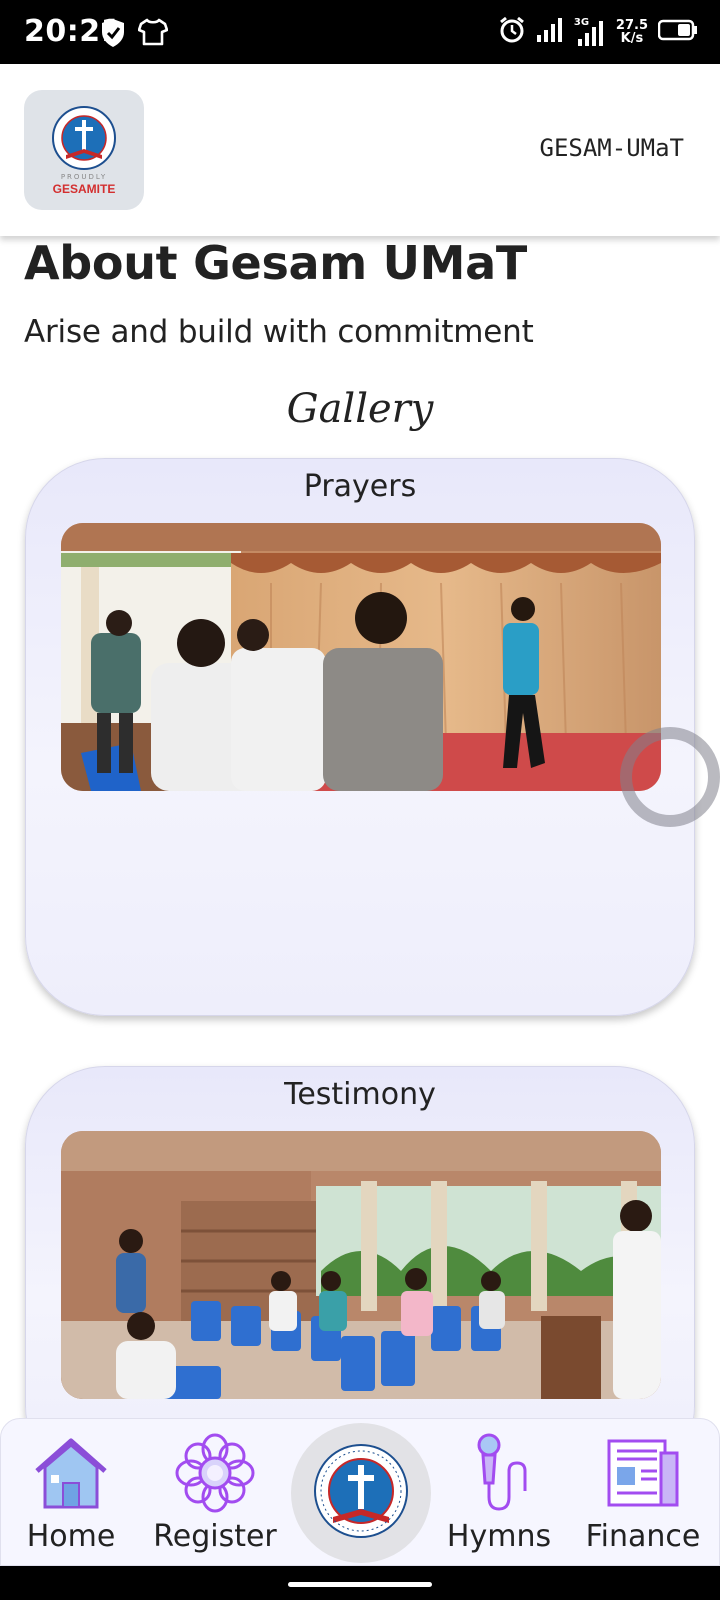 Image resolution: width=720 pixels, height=1600 pixels. I want to click on testimony-photo-image, so click(361, 1265).